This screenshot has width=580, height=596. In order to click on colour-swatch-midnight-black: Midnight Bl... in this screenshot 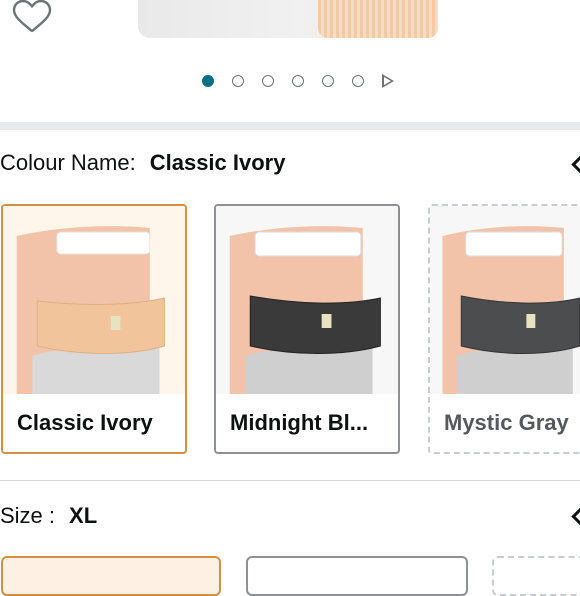, I will do `click(307, 329)`.